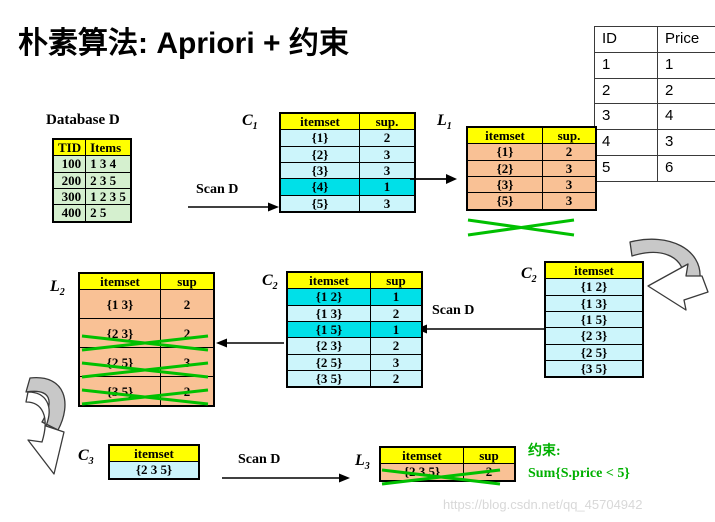 The width and height of the screenshot is (715, 522). I want to click on table-header-row: itemset sup., so click(531, 135).